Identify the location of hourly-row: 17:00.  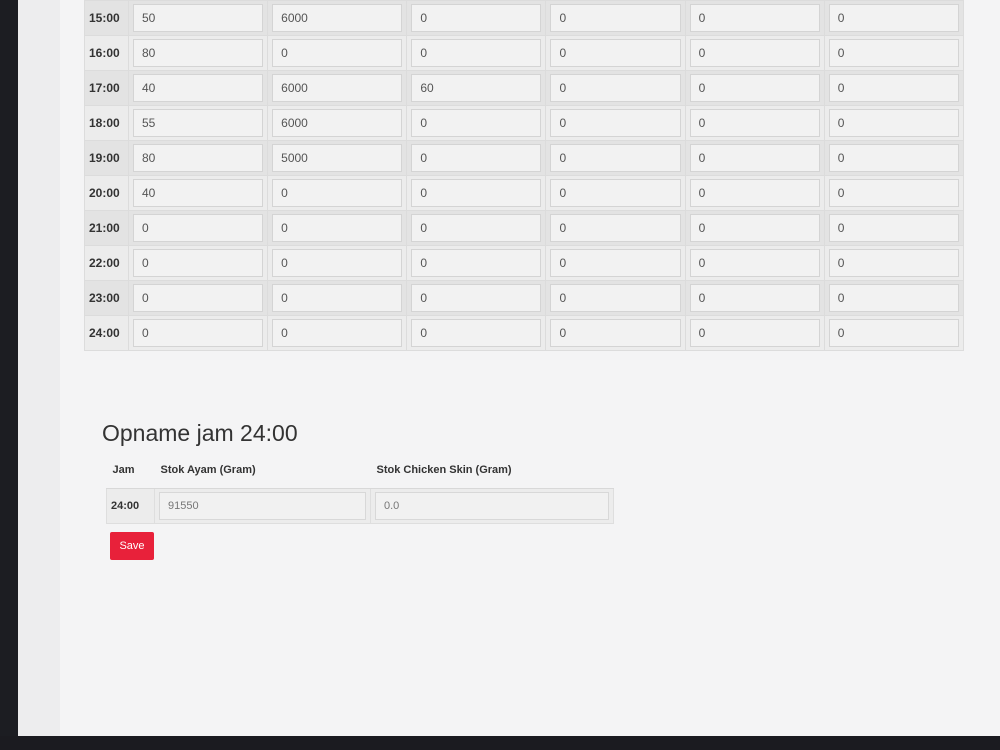
(524, 88).